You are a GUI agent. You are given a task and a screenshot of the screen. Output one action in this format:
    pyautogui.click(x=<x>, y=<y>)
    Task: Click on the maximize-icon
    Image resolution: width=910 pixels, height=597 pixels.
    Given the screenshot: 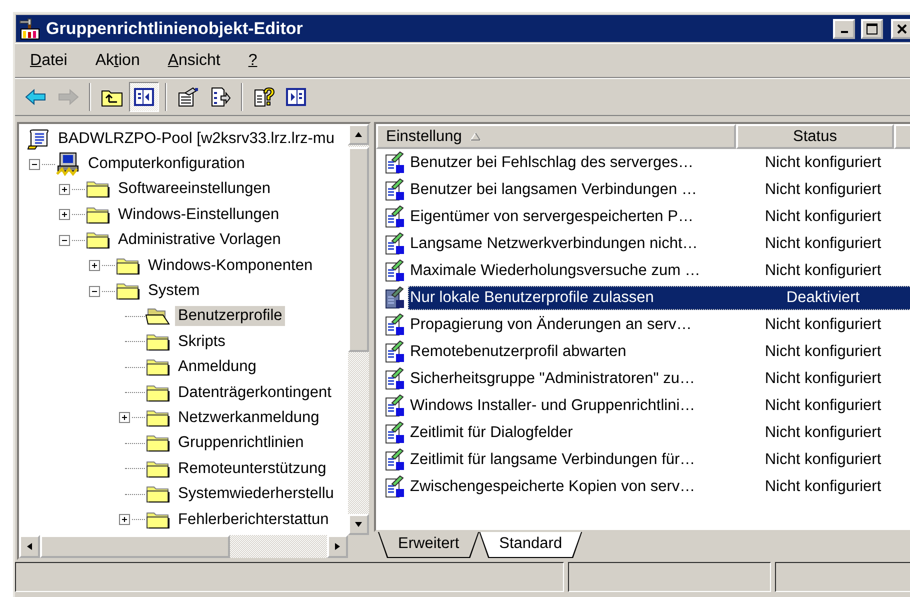 What is the action you would take?
    pyautogui.click(x=872, y=28)
    